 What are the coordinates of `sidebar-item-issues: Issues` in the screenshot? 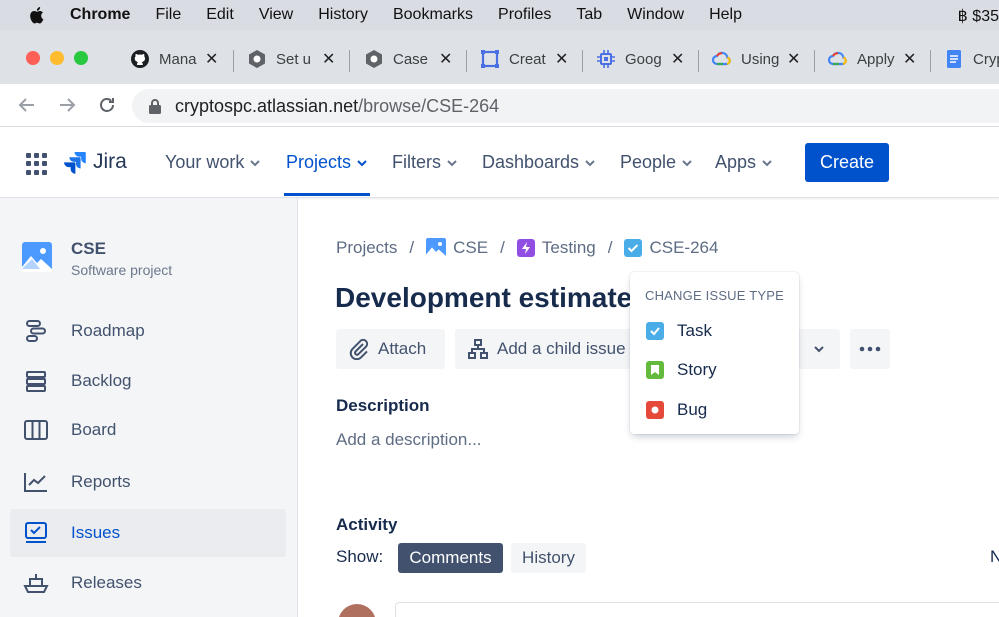 It's located at (148, 533).